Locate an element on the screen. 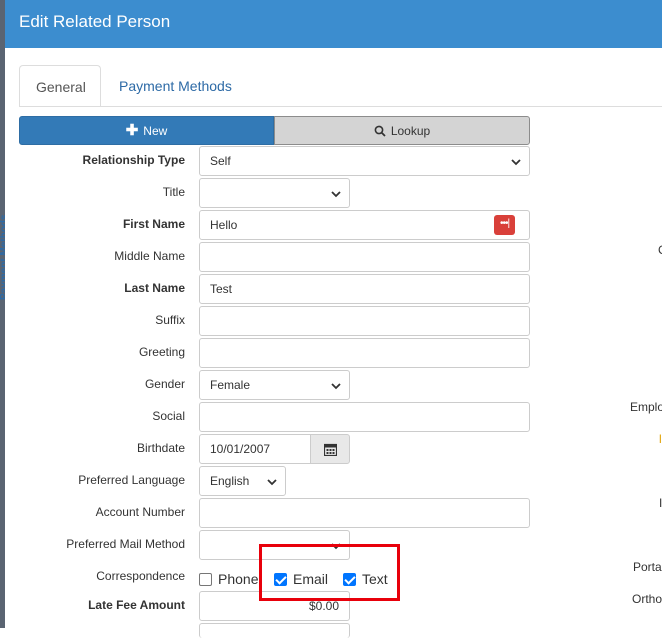 The width and height of the screenshot is (662, 638). search-icon is located at coordinates (380, 131).